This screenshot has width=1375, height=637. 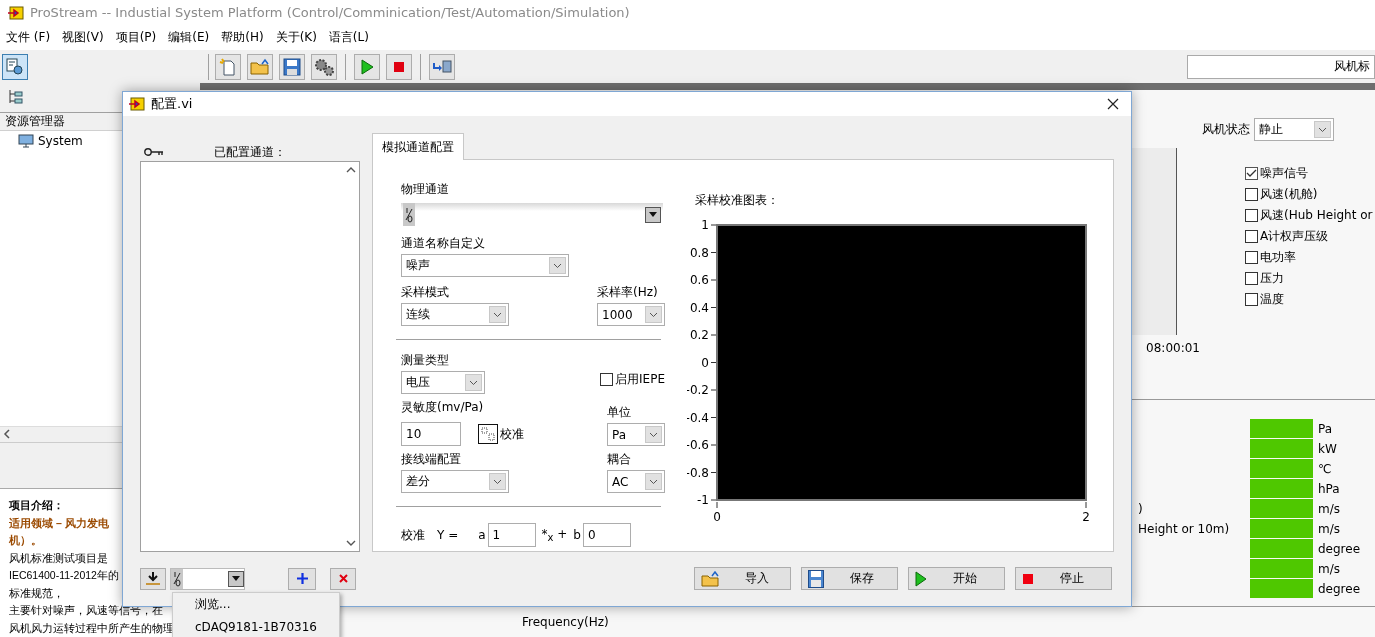 What do you see at coordinates (109, 141) in the screenshot?
I see `tree-item: System` at bounding box center [109, 141].